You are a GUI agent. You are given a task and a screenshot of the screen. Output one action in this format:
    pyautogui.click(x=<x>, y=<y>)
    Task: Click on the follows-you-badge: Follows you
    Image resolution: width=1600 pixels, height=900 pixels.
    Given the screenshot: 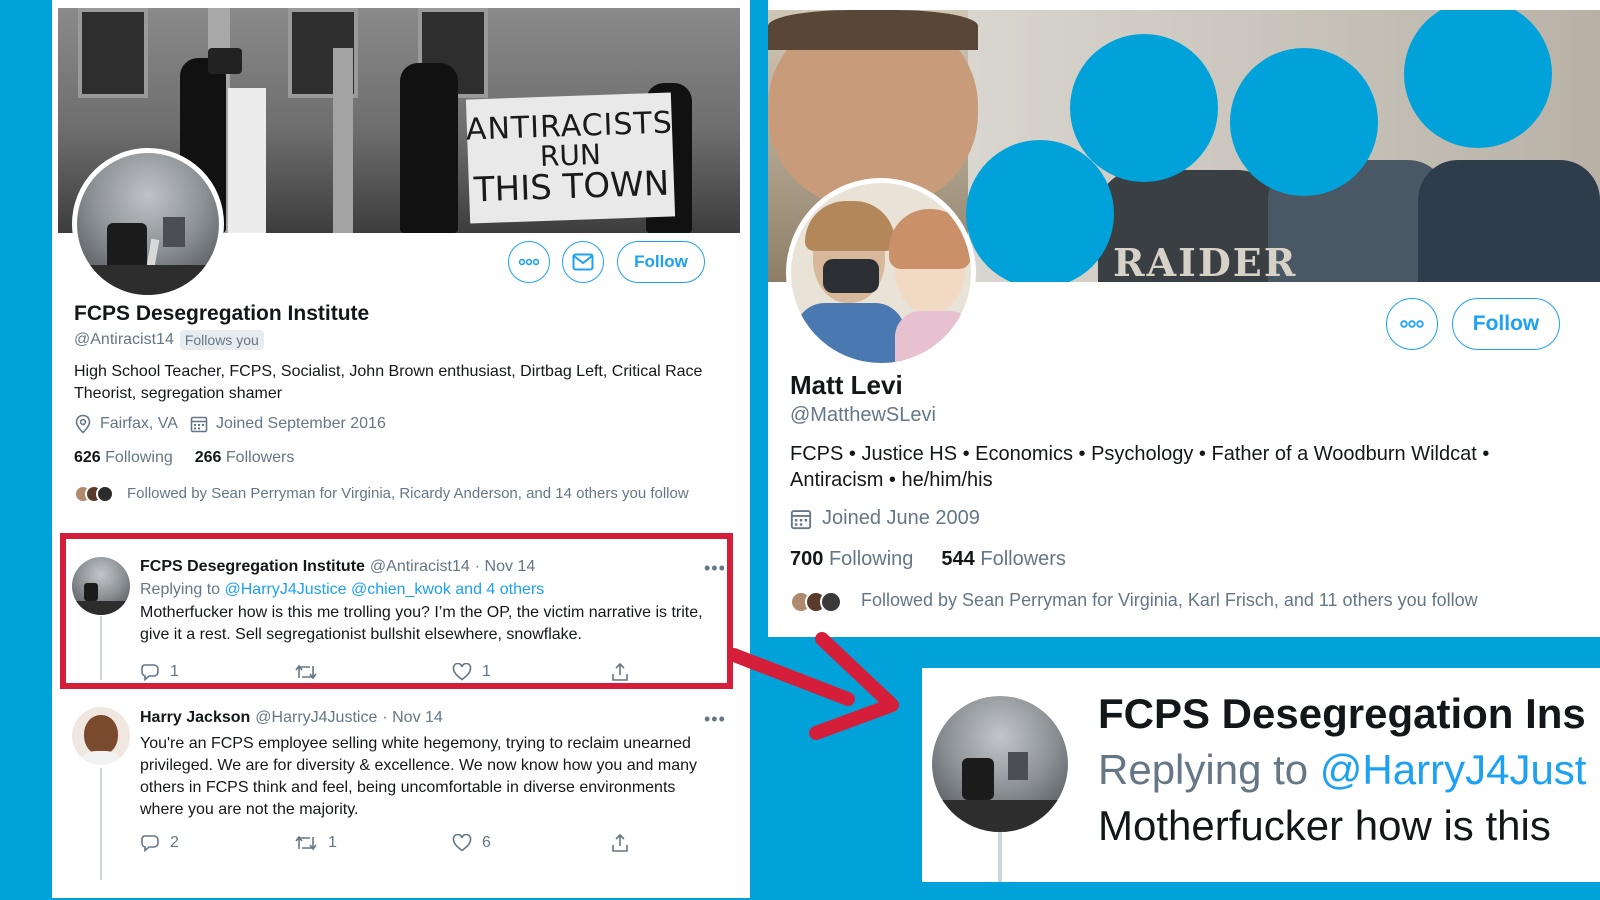 What is the action you would take?
    pyautogui.click(x=221, y=340)
    